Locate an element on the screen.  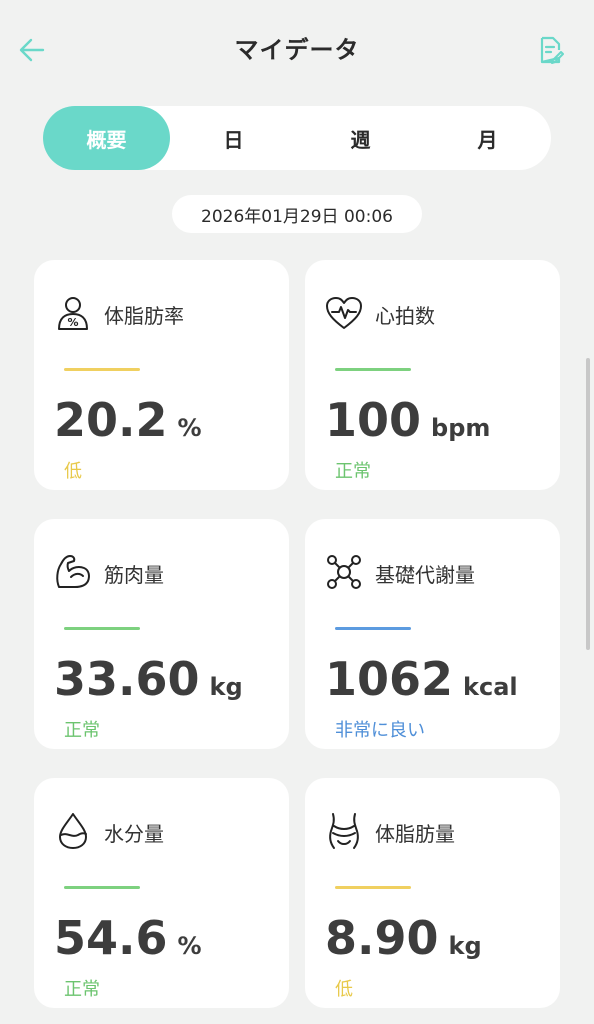
tab-overview: 概要 is located at coordinates (106, 138).